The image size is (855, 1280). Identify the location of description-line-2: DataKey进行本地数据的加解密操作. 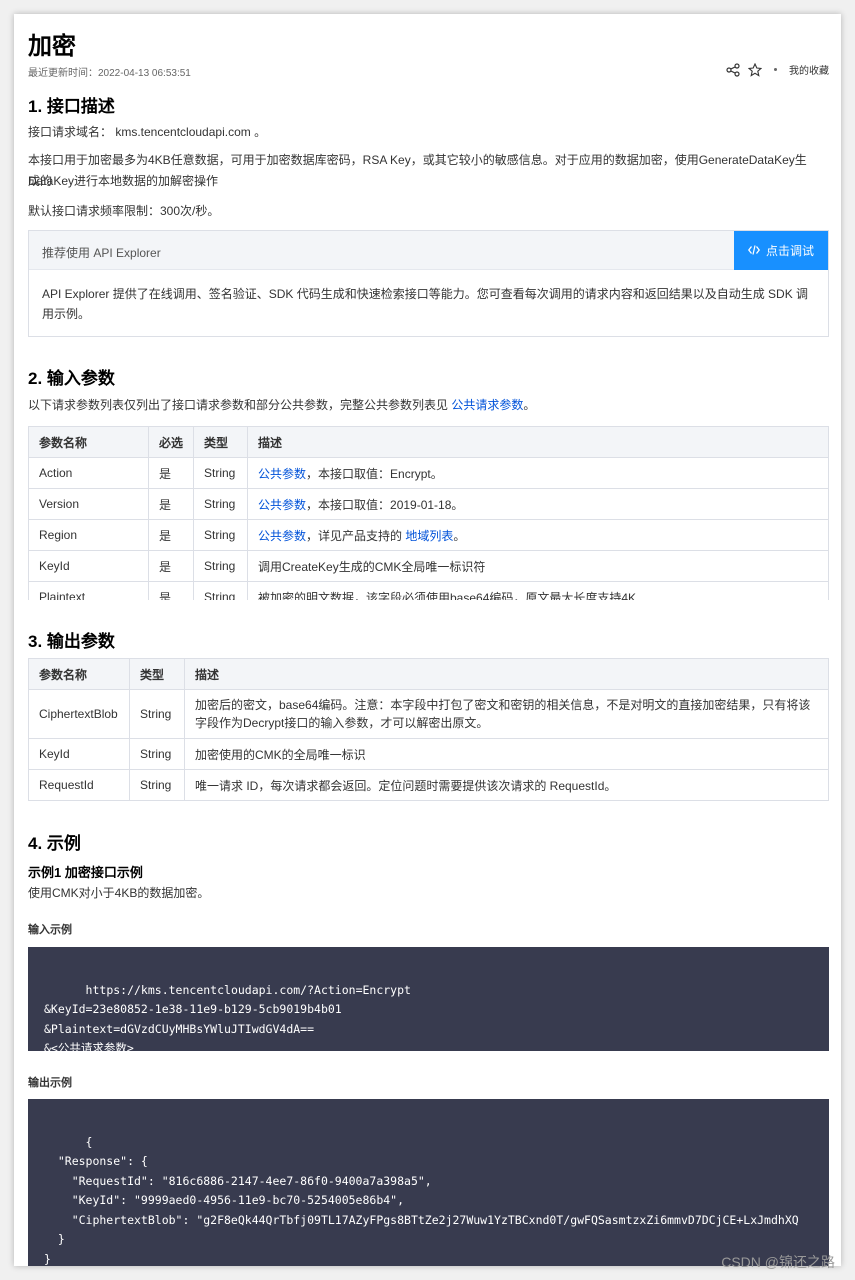
(123, 181).